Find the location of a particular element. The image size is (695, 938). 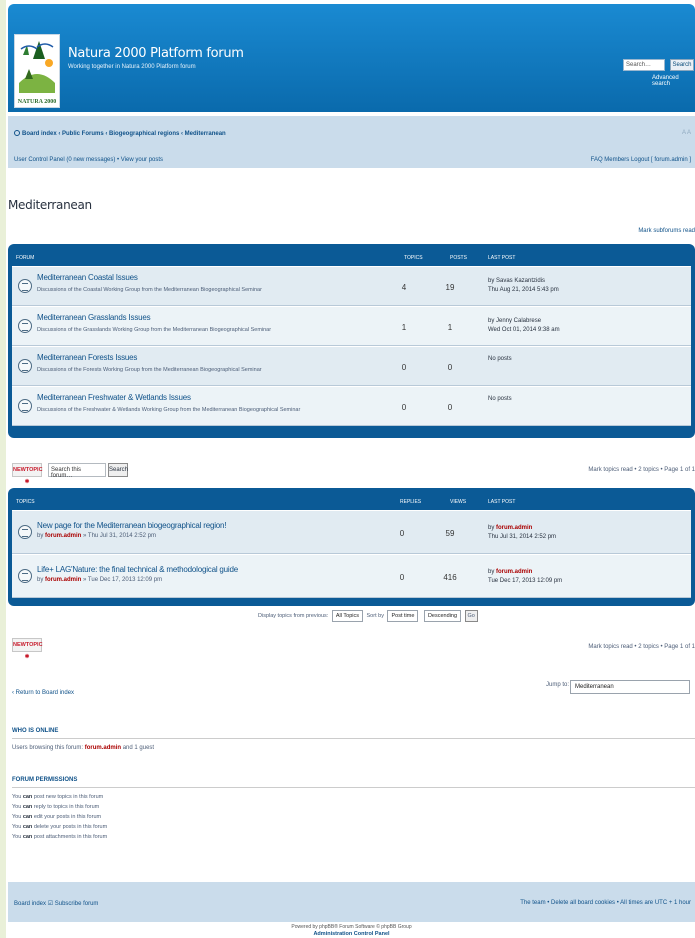

display-go-button: Go is located at coordinates (471, 616).